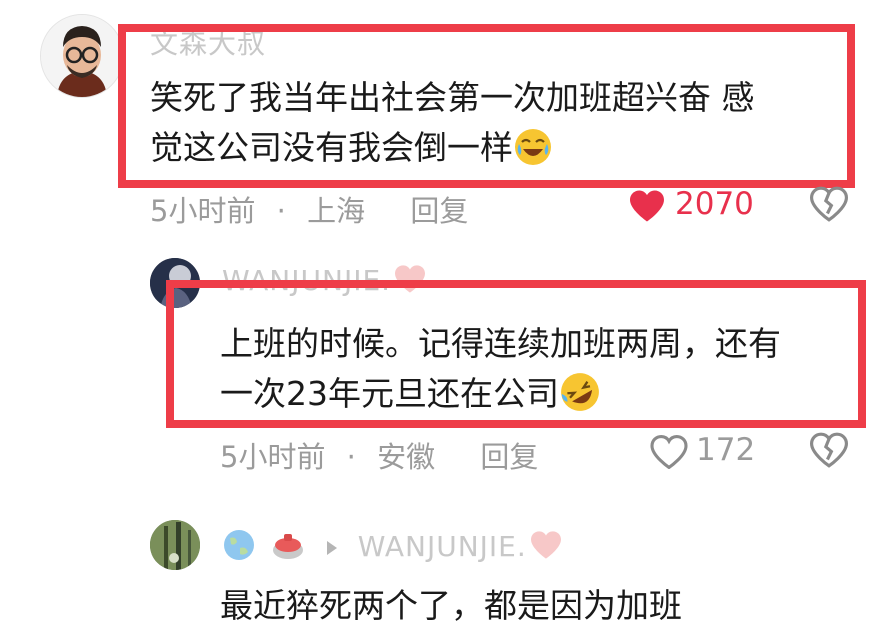 Image resolution: width=896 pixels, height=640 pixels. I want to click on curling-stone-badge-icon, so click(287, 546).